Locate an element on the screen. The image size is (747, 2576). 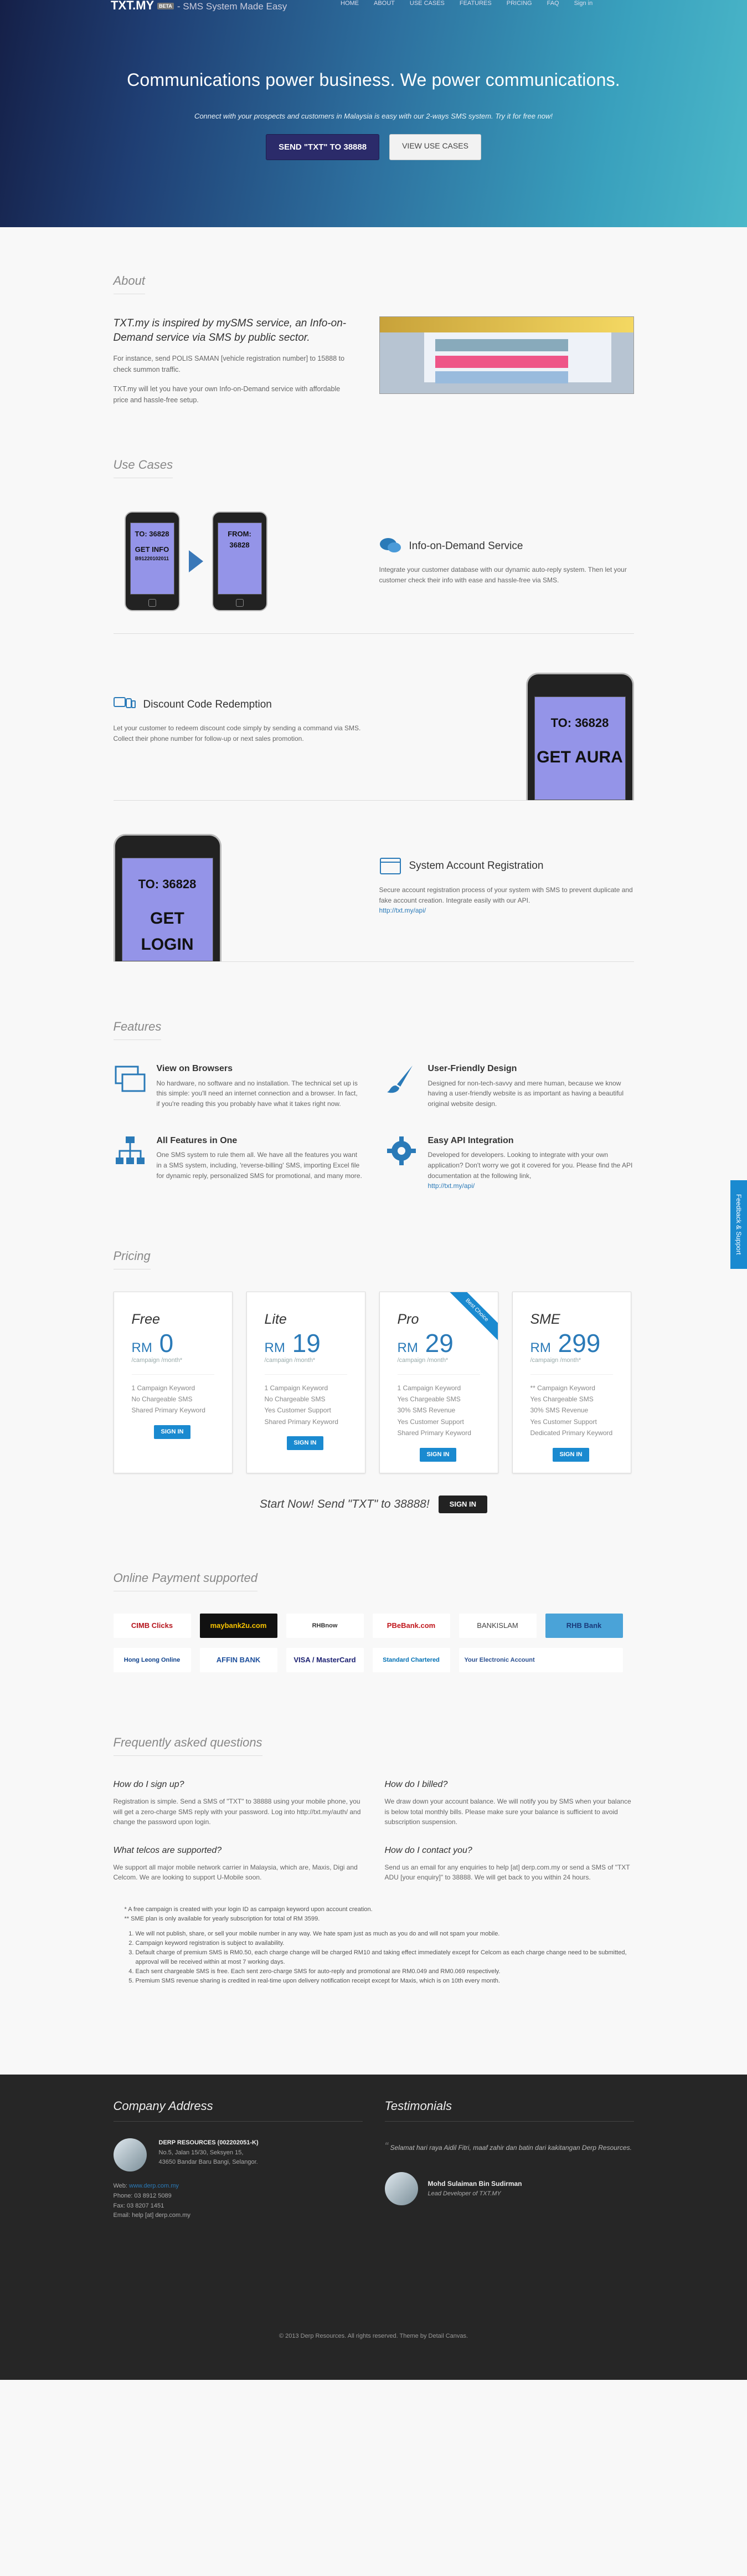
plan-price: 0 is located at coordinates (166, 1343).